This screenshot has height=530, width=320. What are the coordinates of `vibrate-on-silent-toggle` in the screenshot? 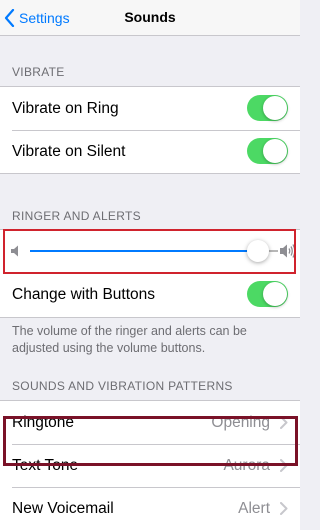 It's located at (267, 151).